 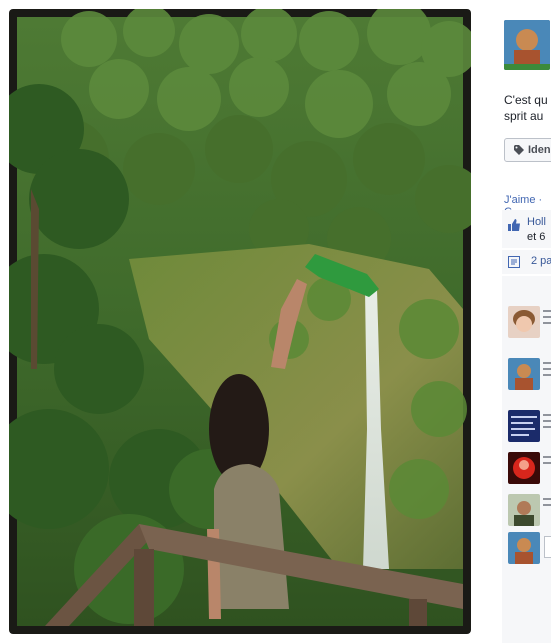 What do you see at coordinates (514, 225) in the screenshot?
I see `thumbs-up-icon` at bounding box center [514, 225].